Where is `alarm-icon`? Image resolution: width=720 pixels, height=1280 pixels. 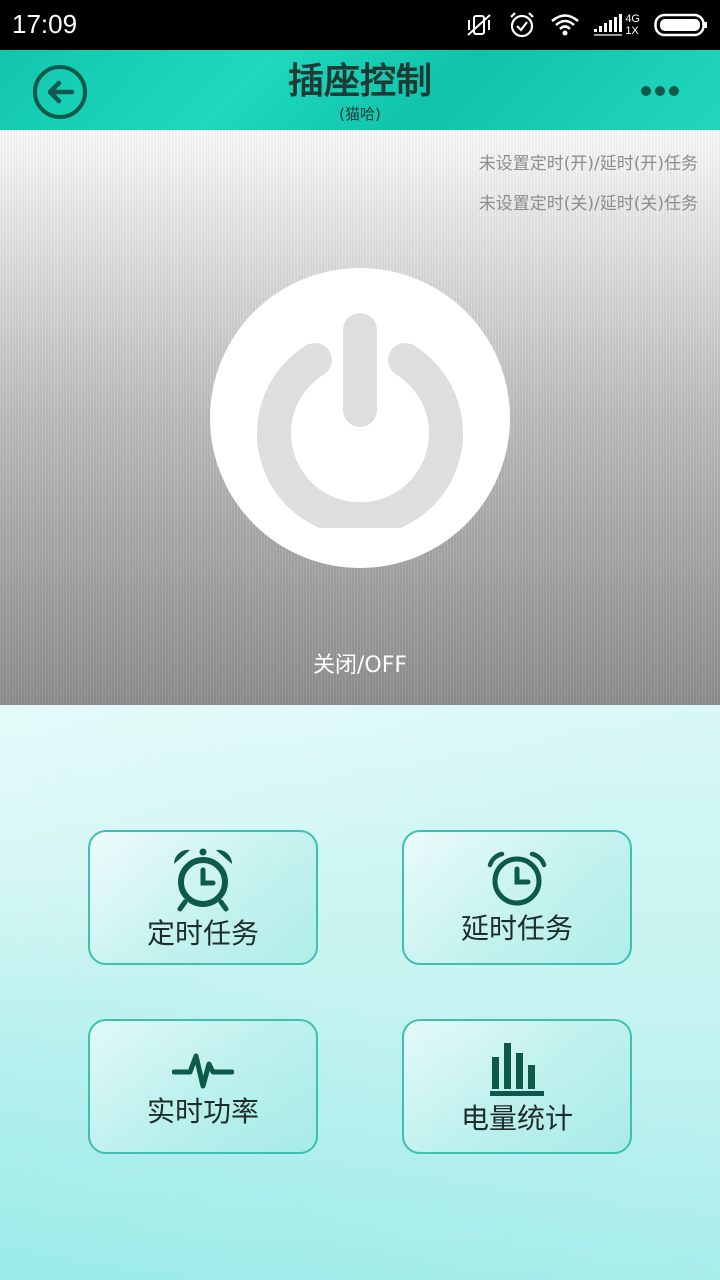
alarm-icon is located at coordinates (522, 25).